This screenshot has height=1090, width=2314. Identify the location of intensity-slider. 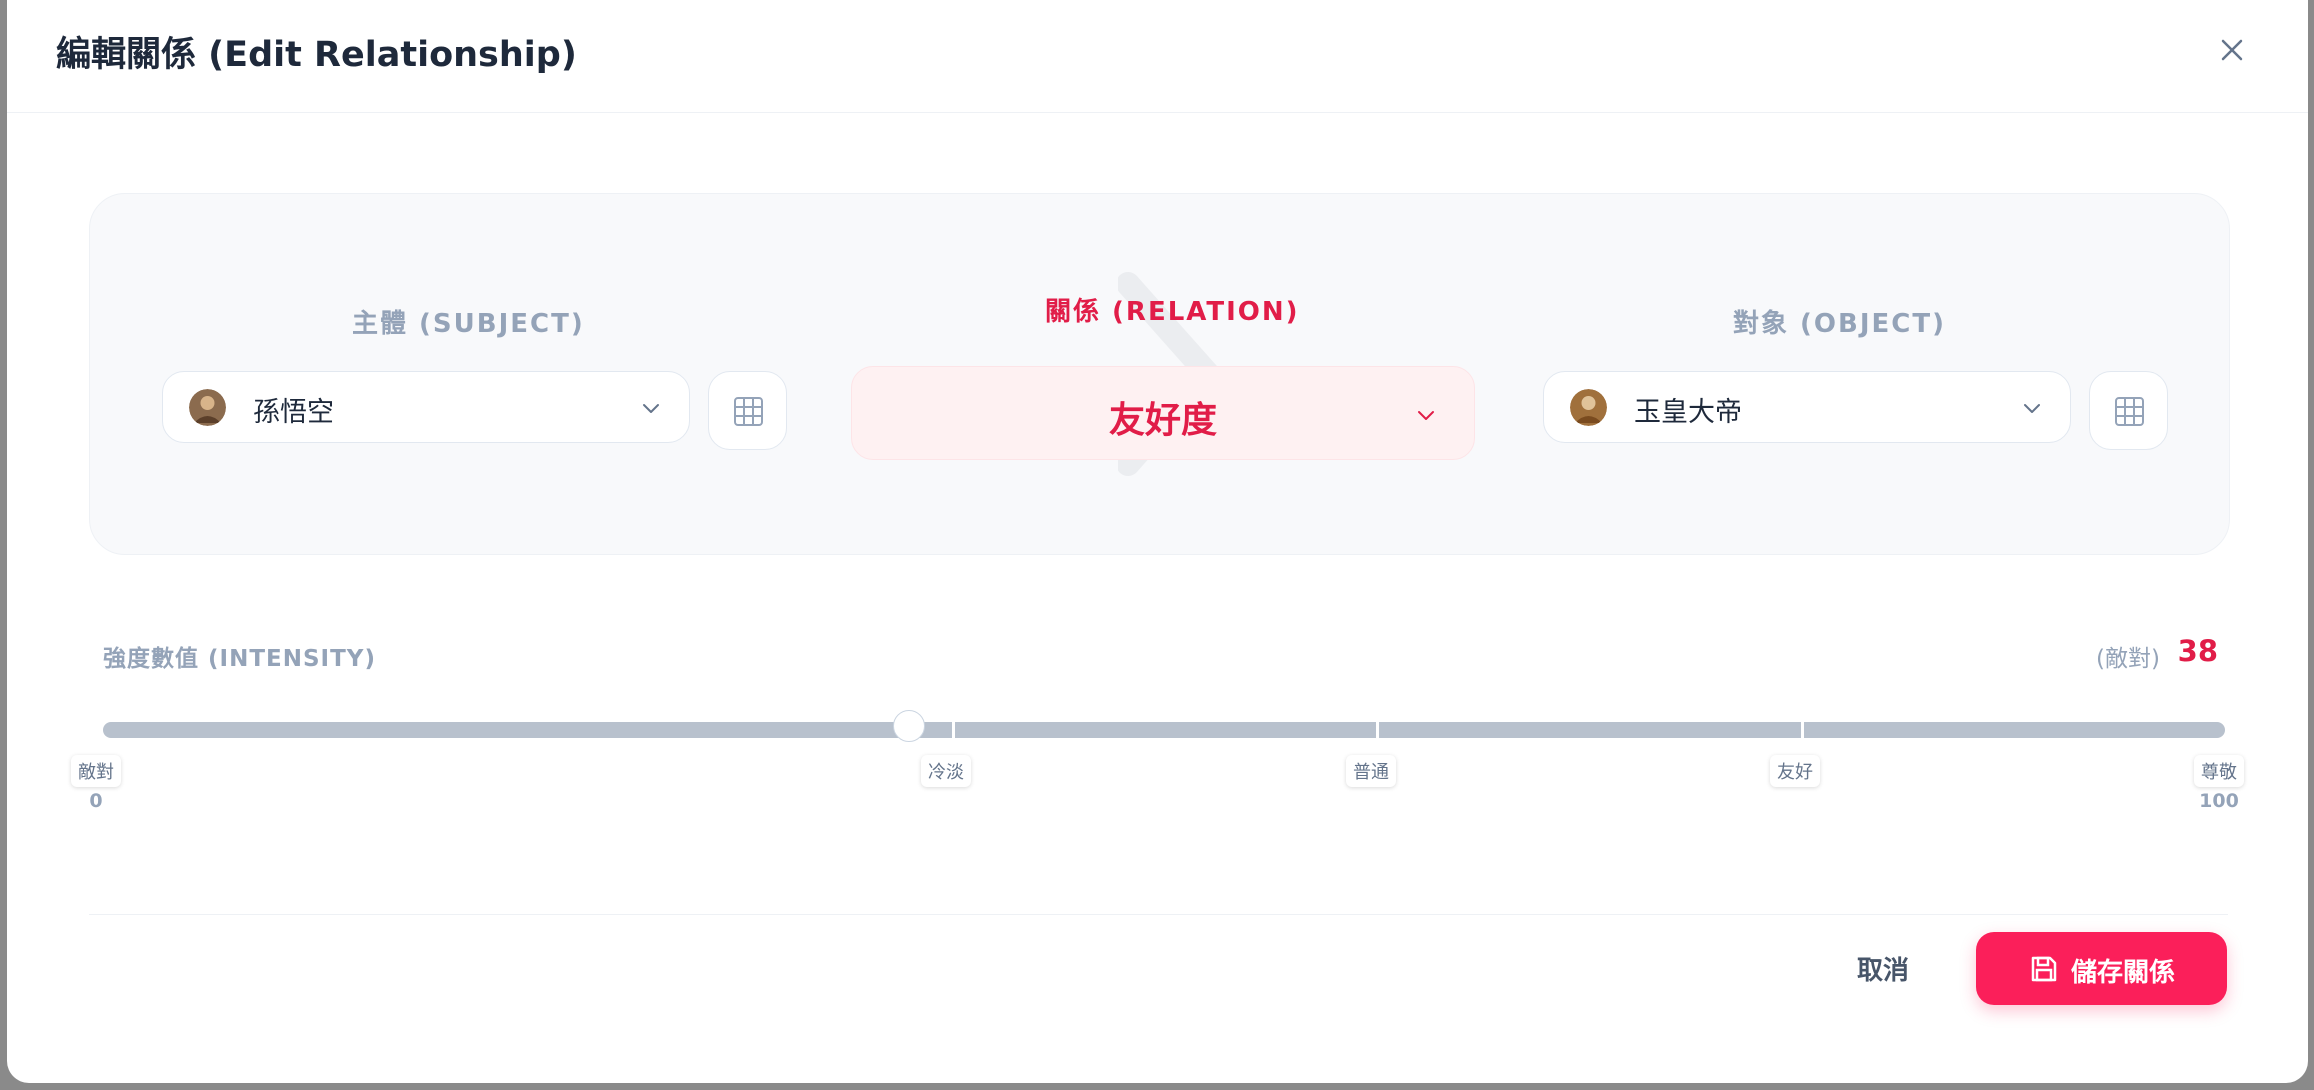
(1164, 726).